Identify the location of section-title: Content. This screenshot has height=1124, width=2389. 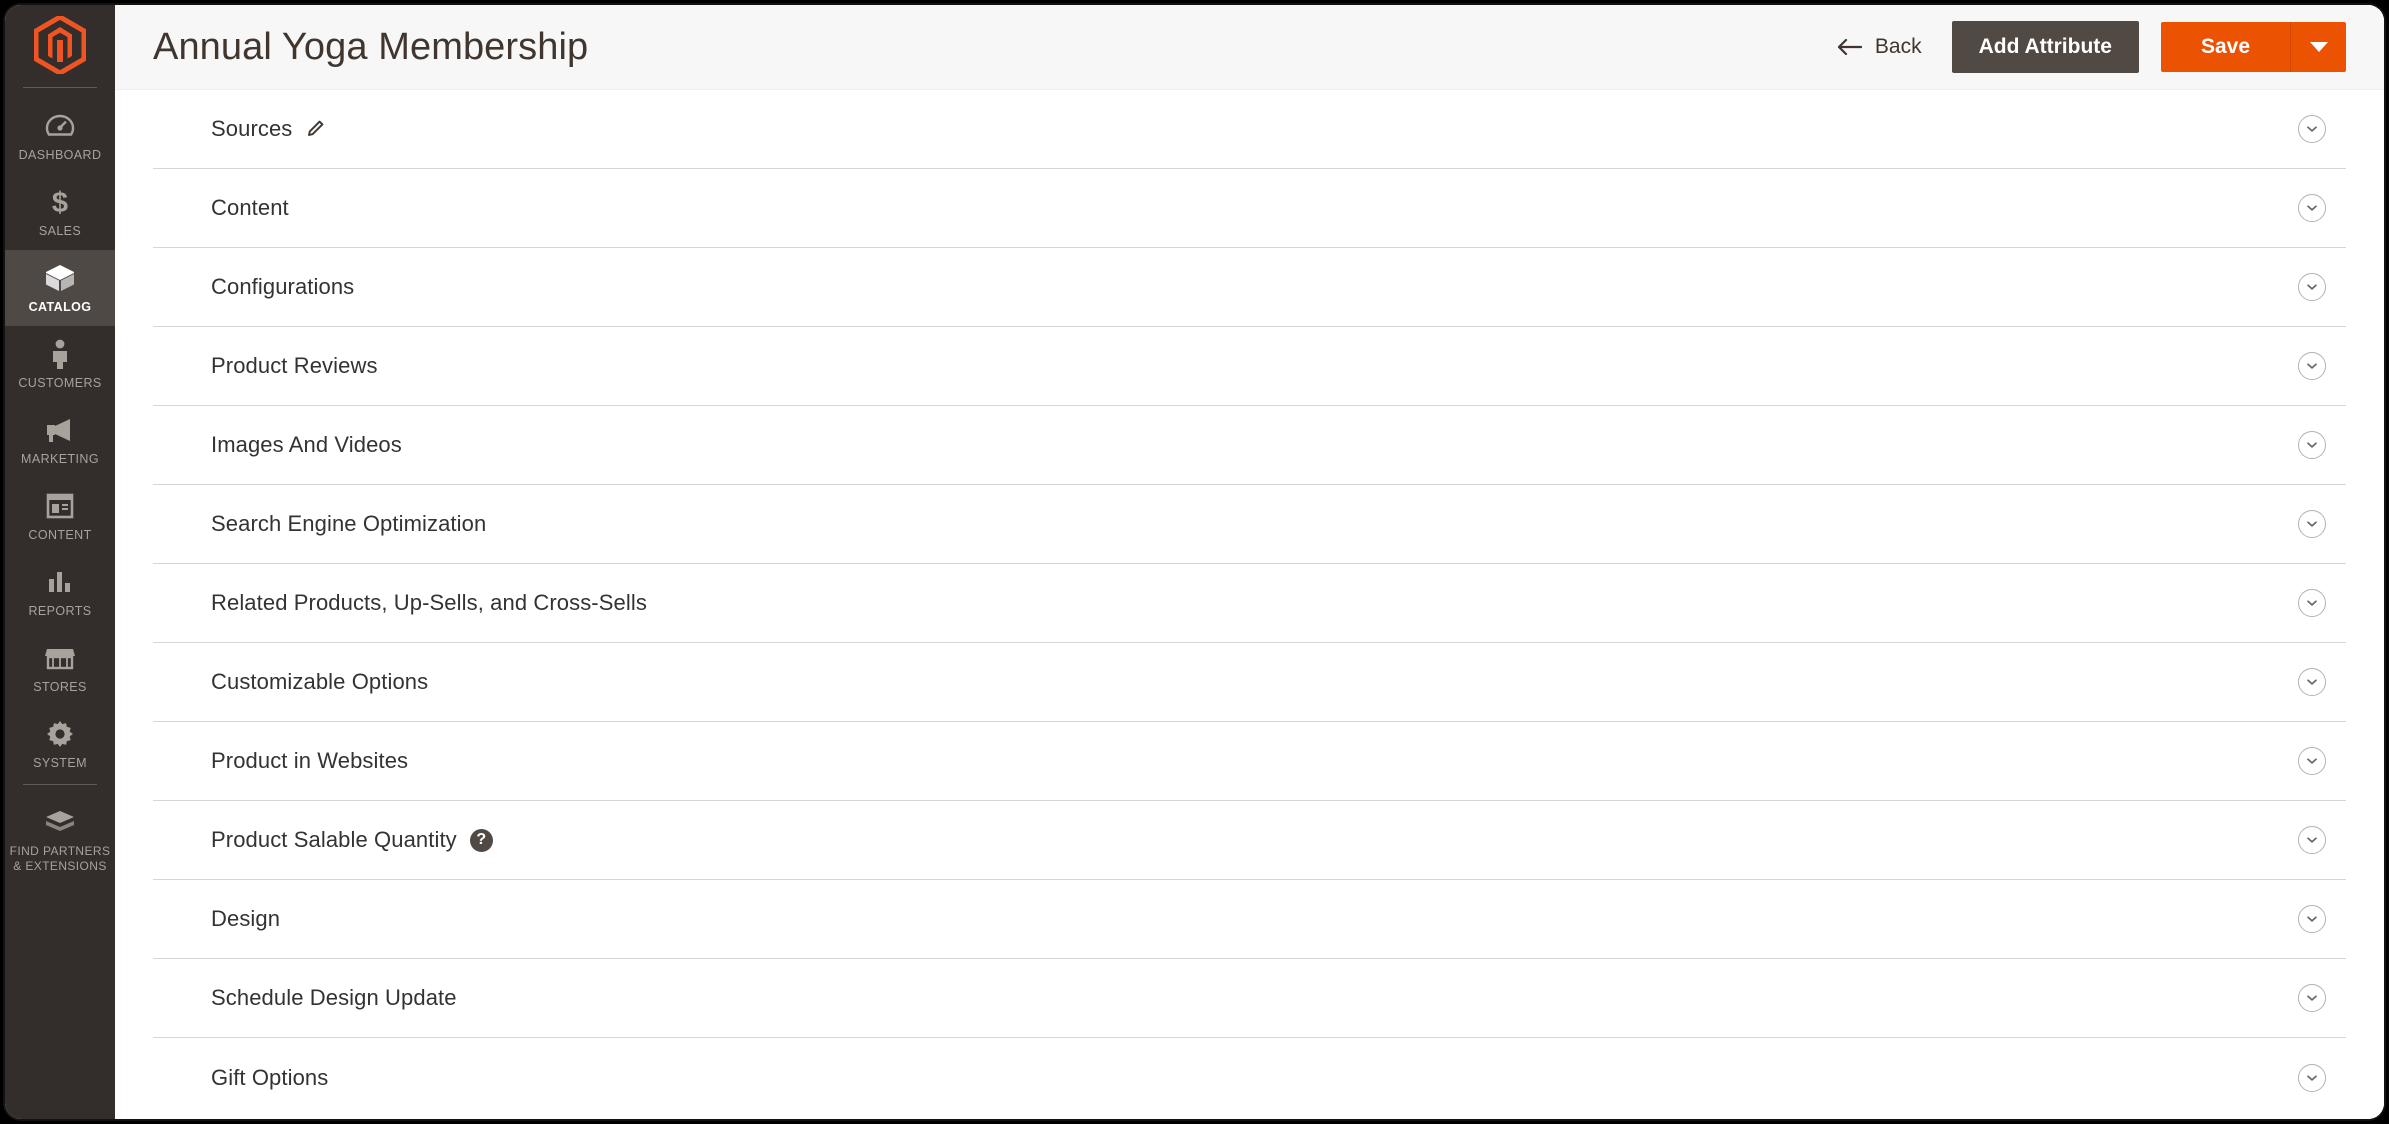
(250, 207).